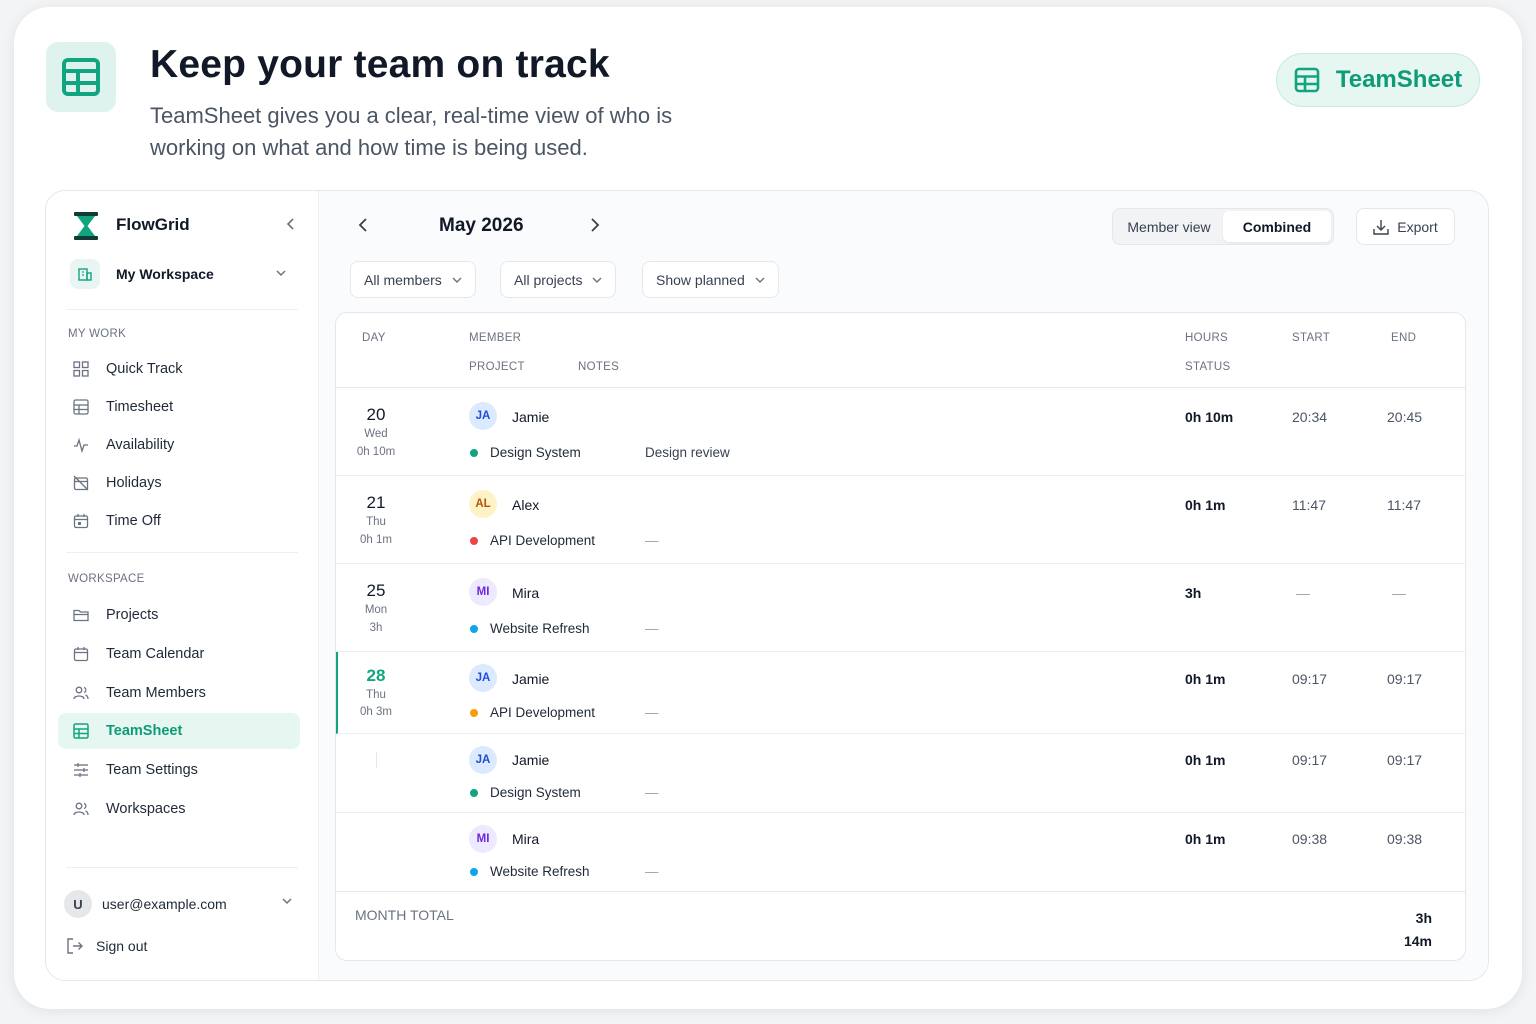 Image resolution: width=1536 pixels, height=1024 pixels. What do you see at coordinates (376, 414) in the screenshot?
I see `day-number: 20` at bounding box center [376, 414].